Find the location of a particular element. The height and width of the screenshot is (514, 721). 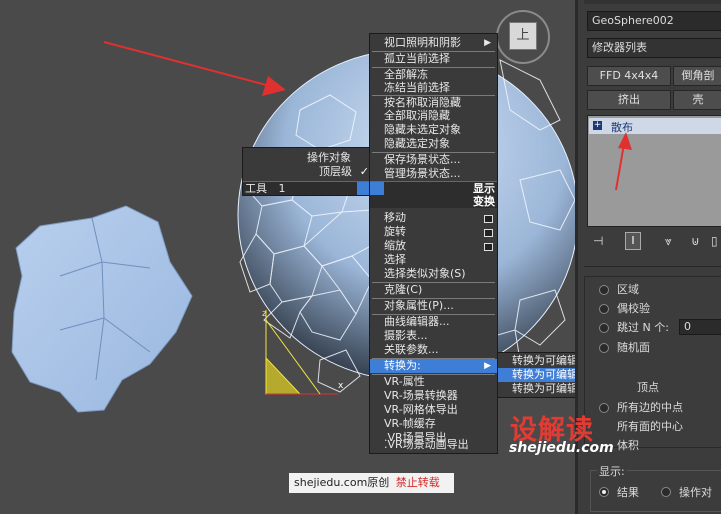

display-group: 显示: 结果 操作对 is located at coordinates (655, 487).